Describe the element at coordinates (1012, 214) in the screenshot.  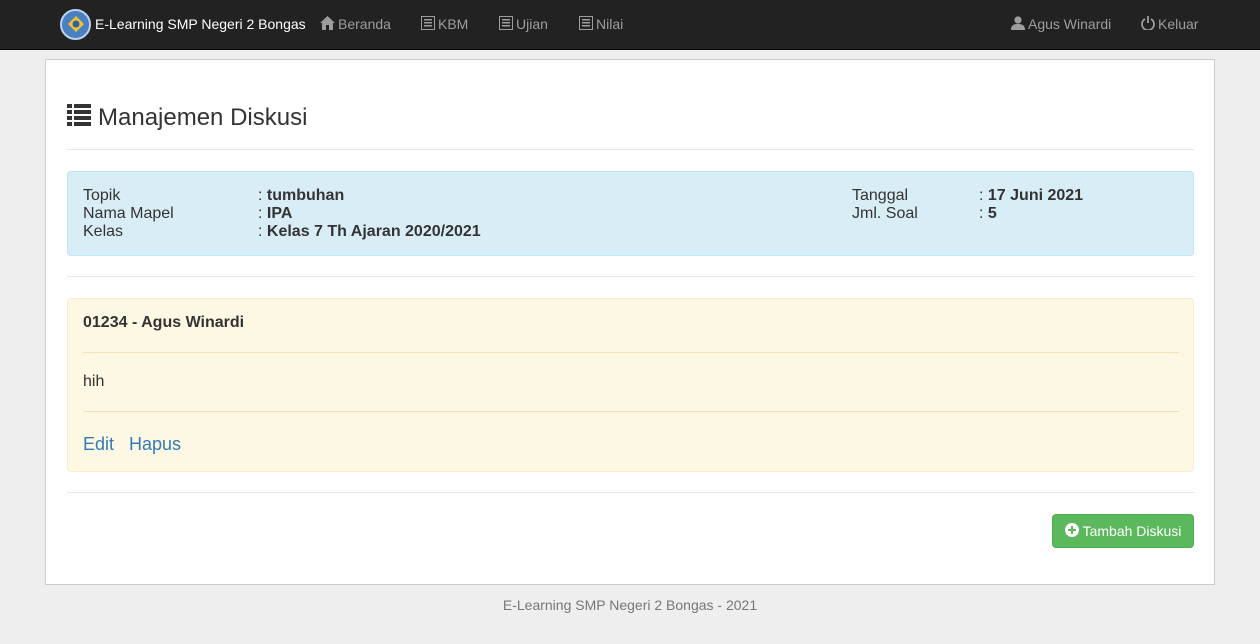
I see `info-row-soal: Jml. Soal : 5` at that location.